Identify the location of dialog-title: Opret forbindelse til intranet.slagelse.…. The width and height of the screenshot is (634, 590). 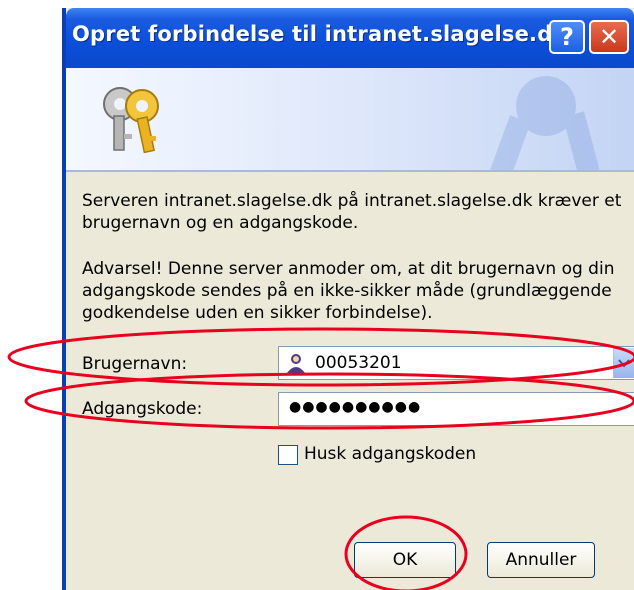
(319, 34).